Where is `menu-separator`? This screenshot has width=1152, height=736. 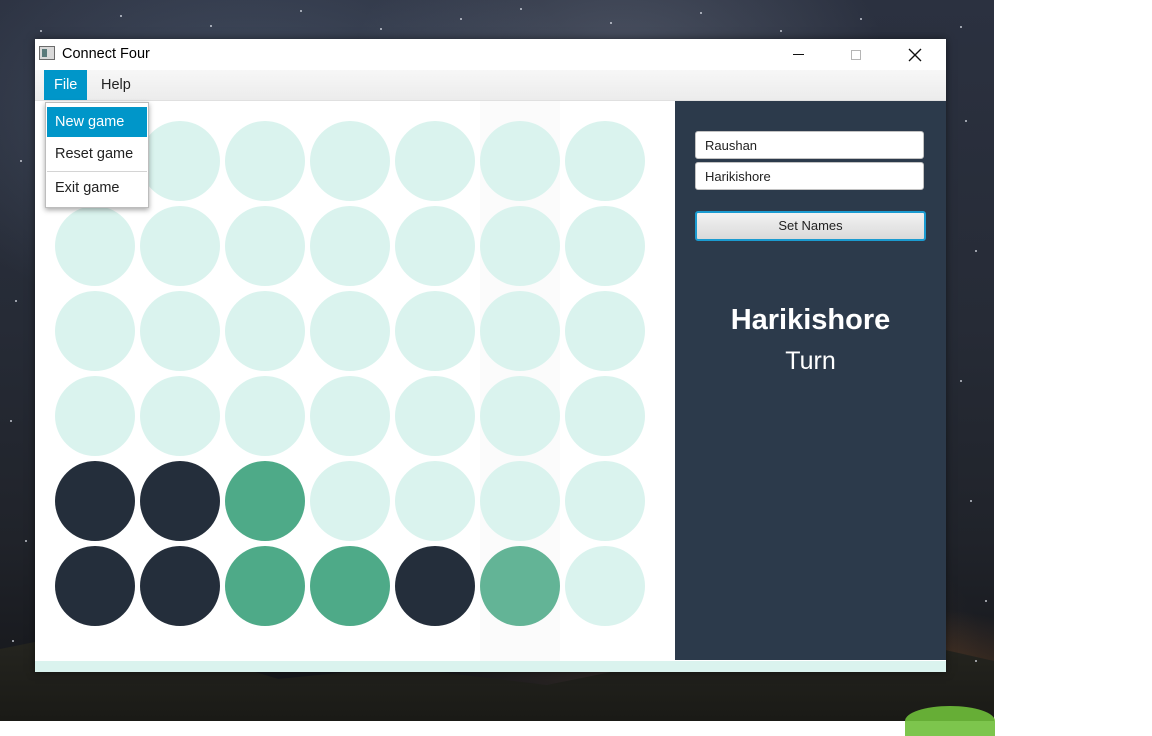 menu-separator is located at coordinates (97, 171).